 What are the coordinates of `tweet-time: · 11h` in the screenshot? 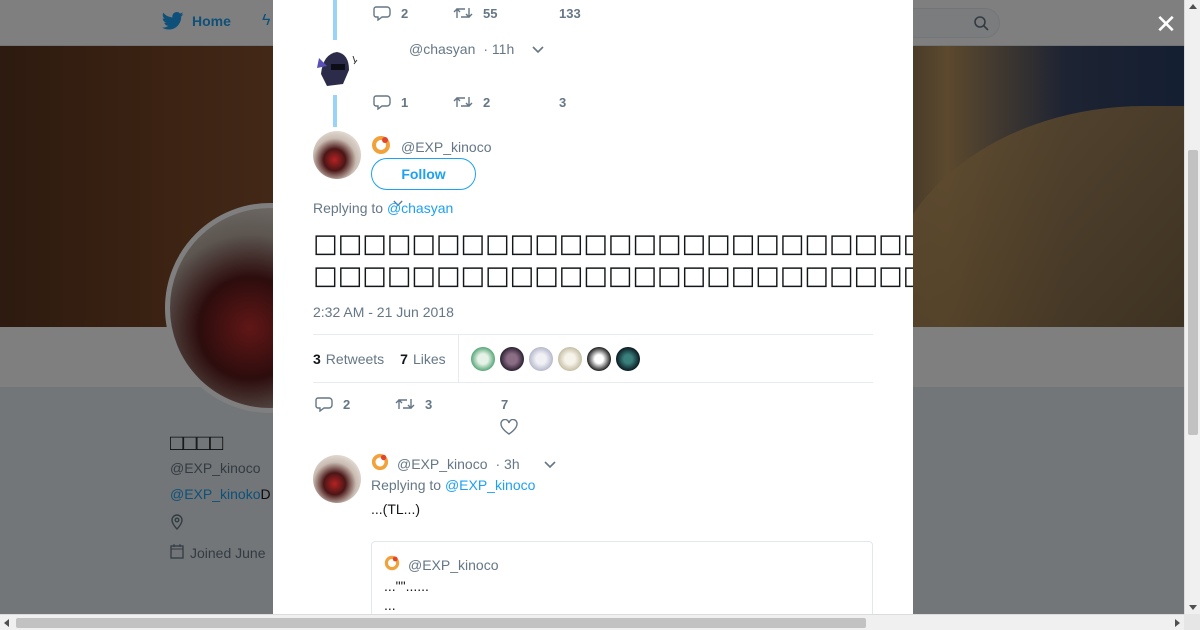 It's located at (498, 49).